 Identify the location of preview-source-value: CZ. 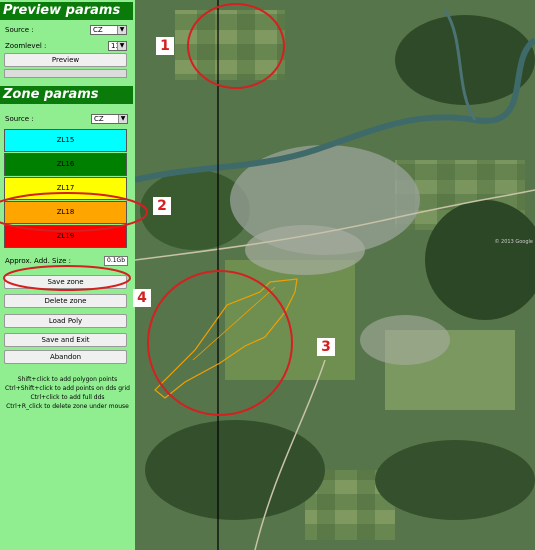
(98, 30).